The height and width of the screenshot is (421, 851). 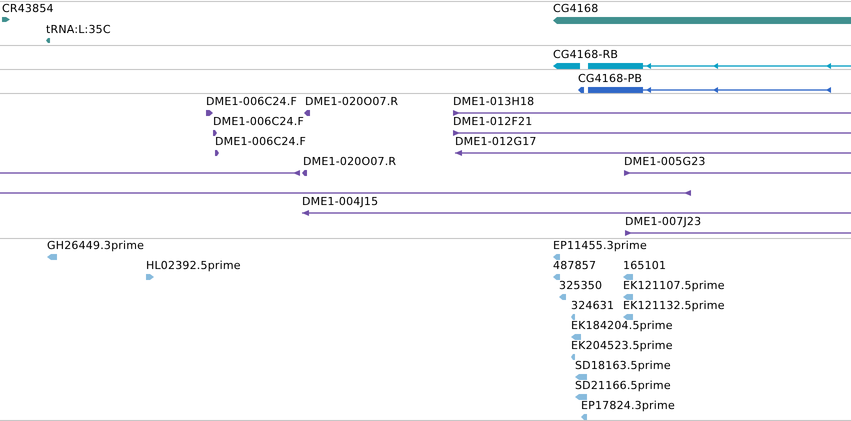 I want to click on feature-label: CG4168-RB, so click(x=585, y=55).